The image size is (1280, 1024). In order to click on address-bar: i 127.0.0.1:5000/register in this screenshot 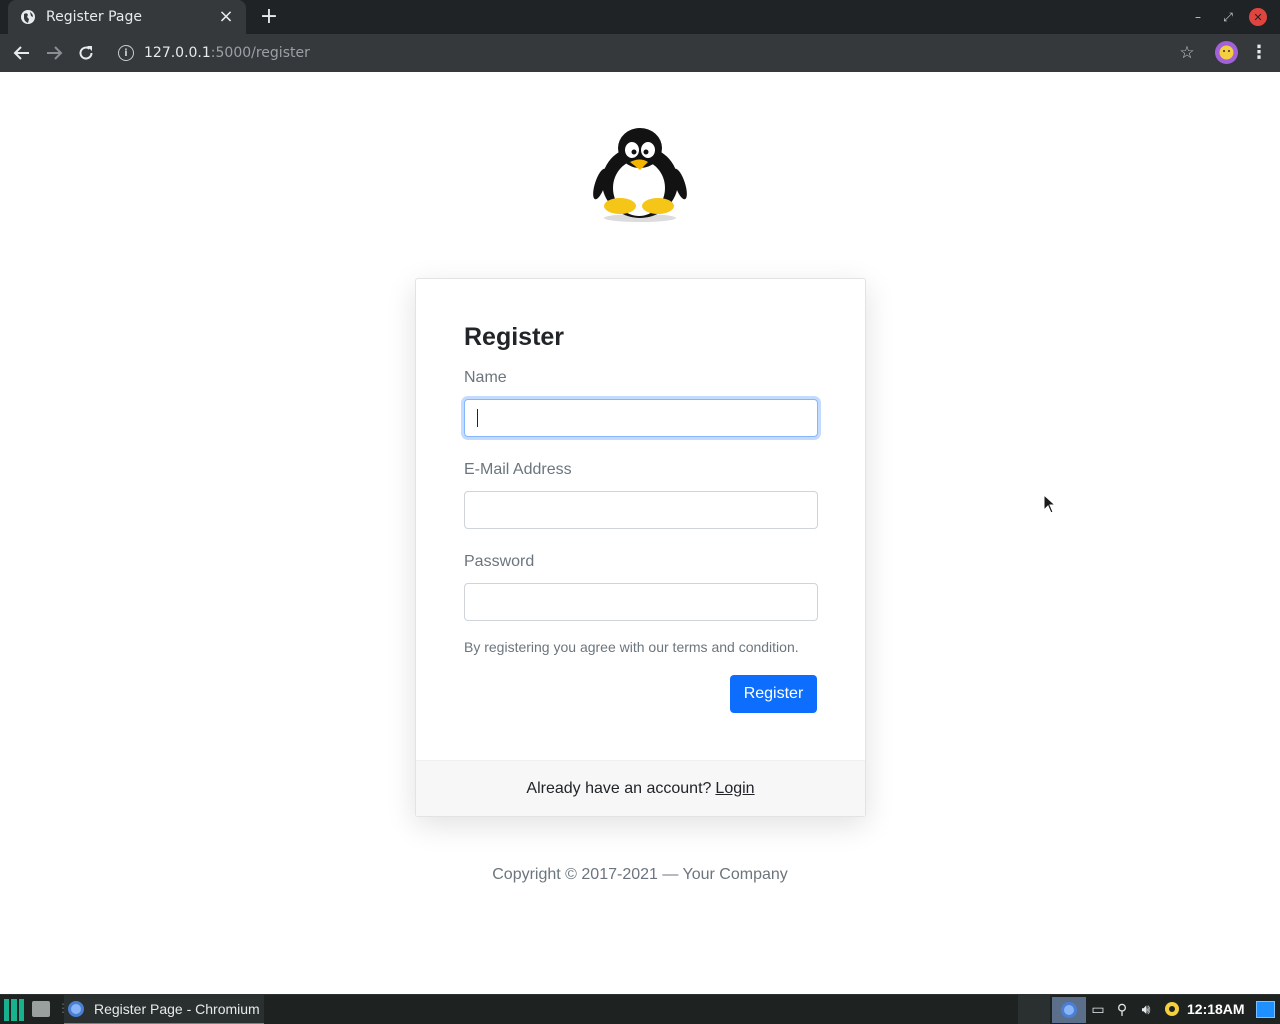, I will do `click(658, 53)`.